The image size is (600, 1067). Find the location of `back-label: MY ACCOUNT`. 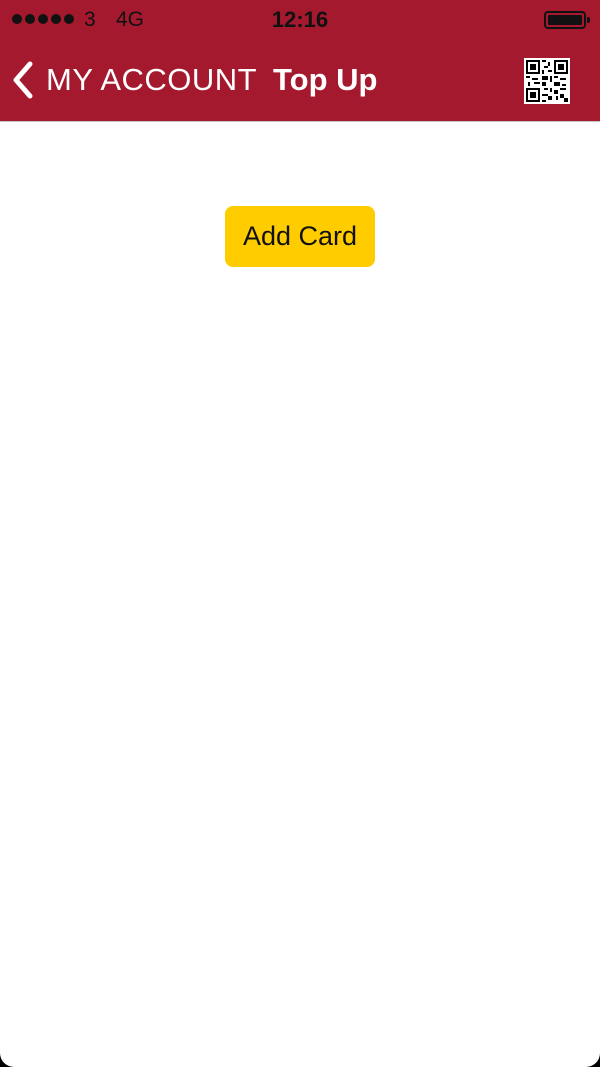

back-label: MY ACCOUNT is located at coordinates (152, 79).